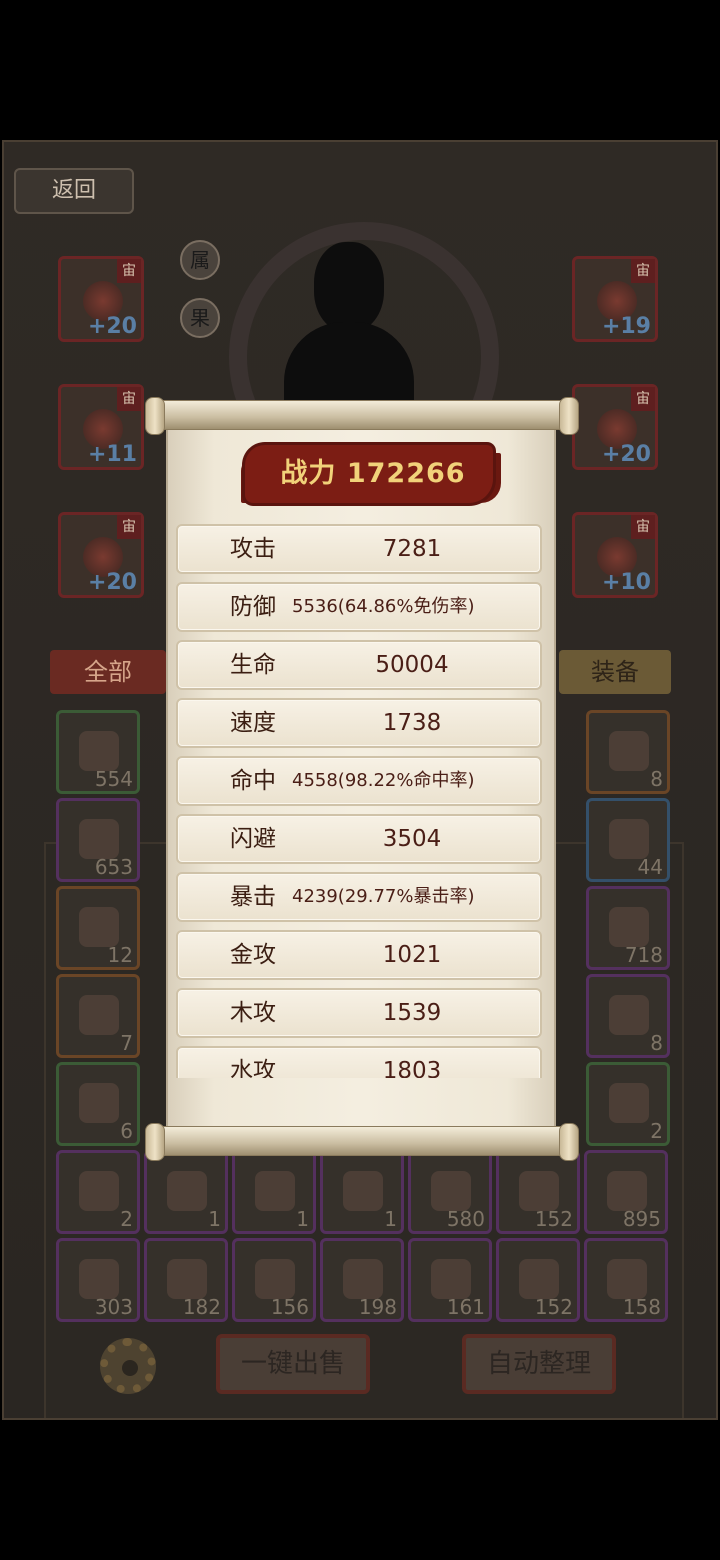 The height and width of the screenshot is (1560, 720). I want to click on settings-gear-icon, so click(128, 1366).